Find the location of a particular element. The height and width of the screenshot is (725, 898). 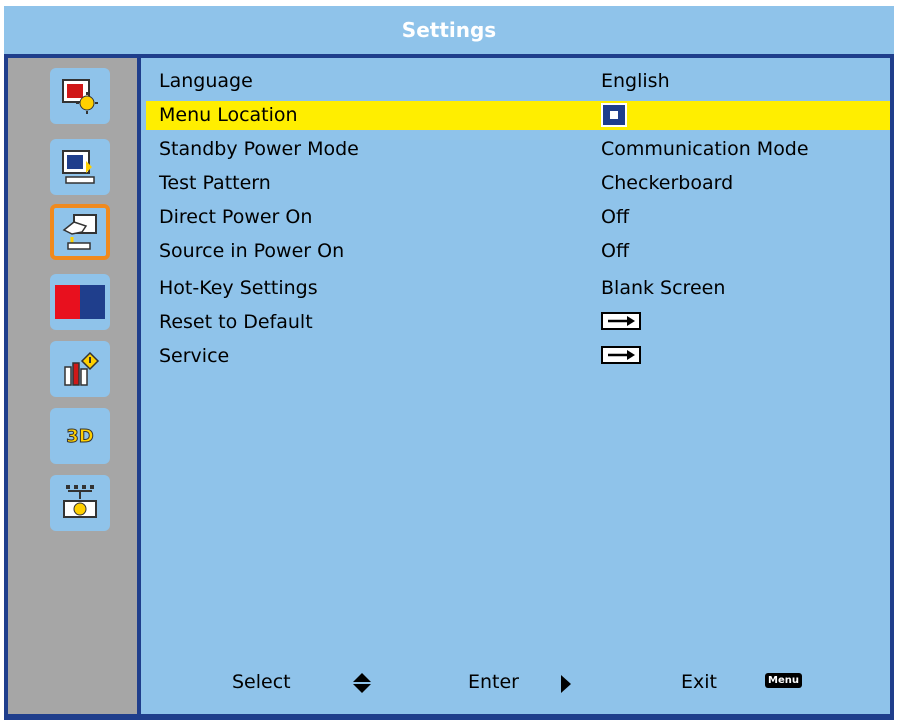

up-down-arrow-icon is located at coordinates (362, 683).